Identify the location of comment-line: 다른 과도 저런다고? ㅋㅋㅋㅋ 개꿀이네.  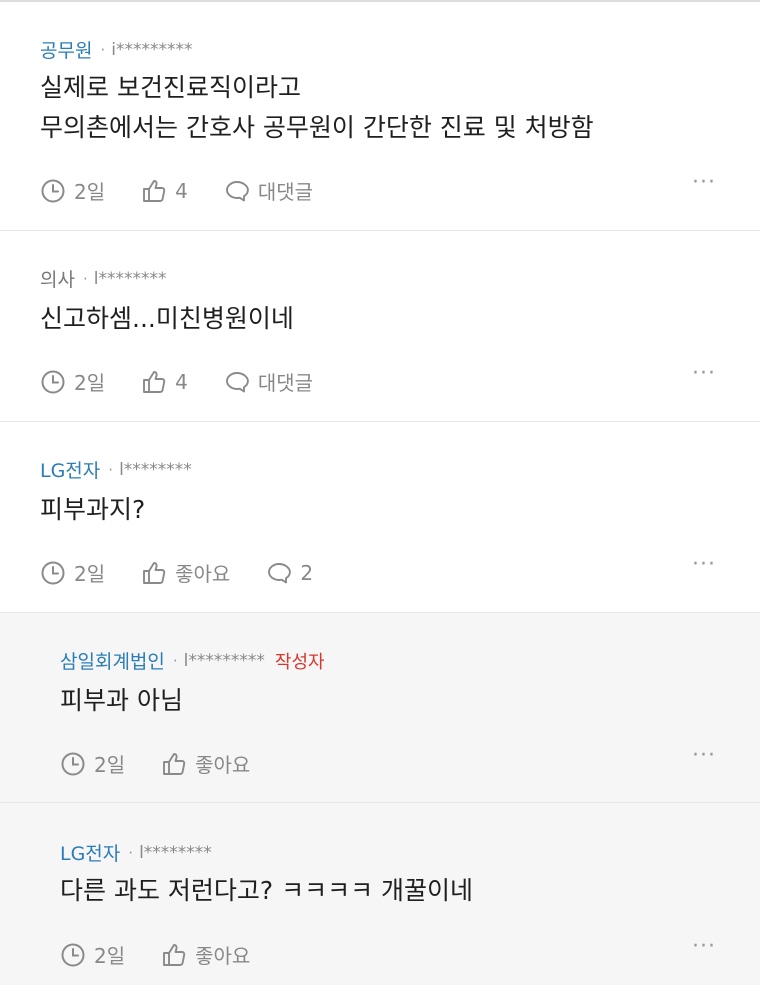
(267, 890).